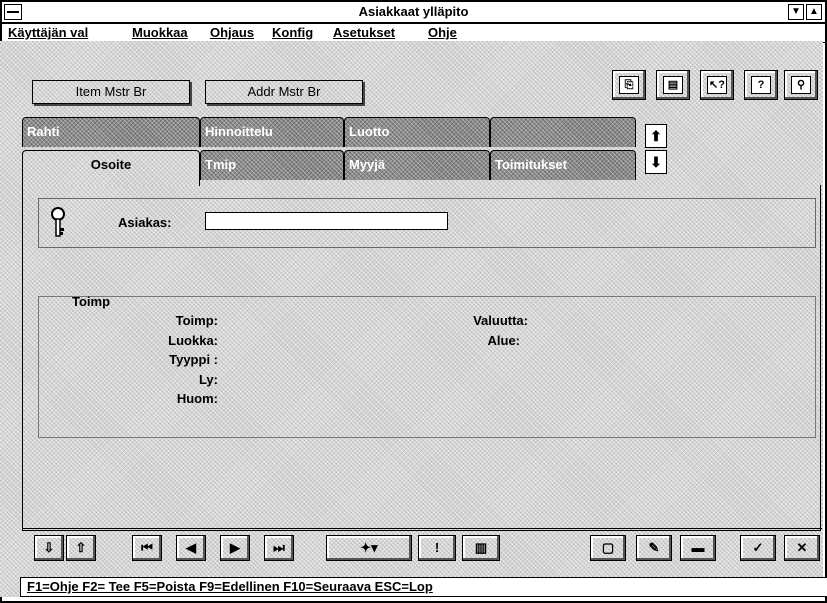  I want to click on tab-myyja: Myyjä, so click(417, 165).